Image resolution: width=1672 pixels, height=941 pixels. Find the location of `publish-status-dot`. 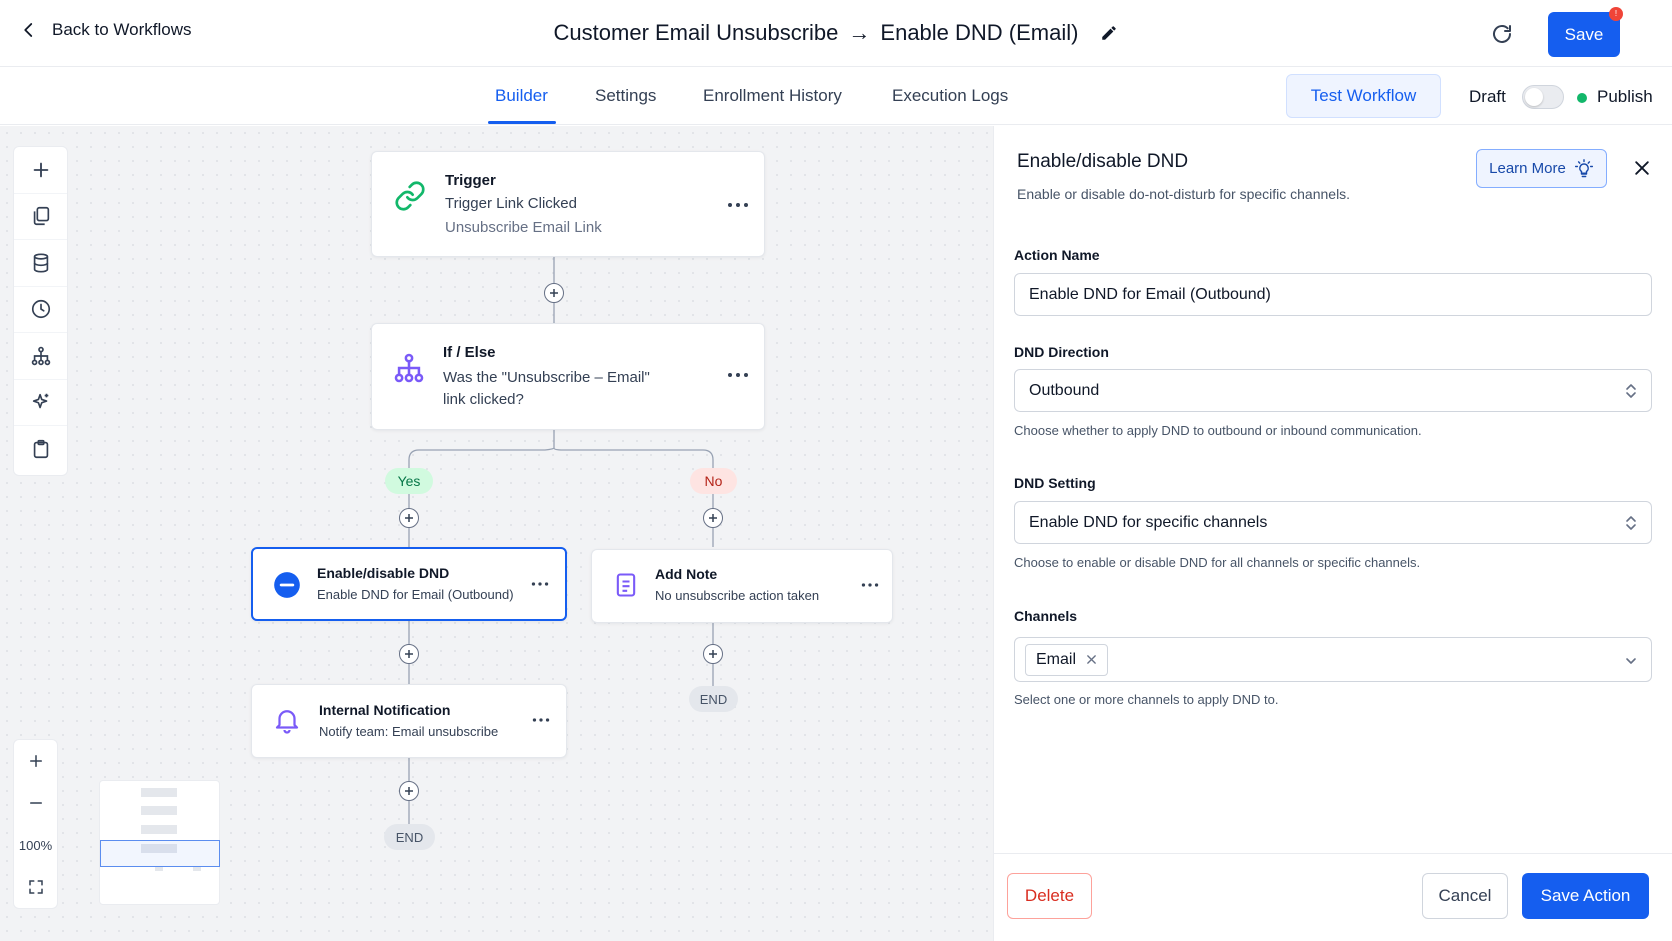

publish-status-dot is located at coordinates (1582, 98).